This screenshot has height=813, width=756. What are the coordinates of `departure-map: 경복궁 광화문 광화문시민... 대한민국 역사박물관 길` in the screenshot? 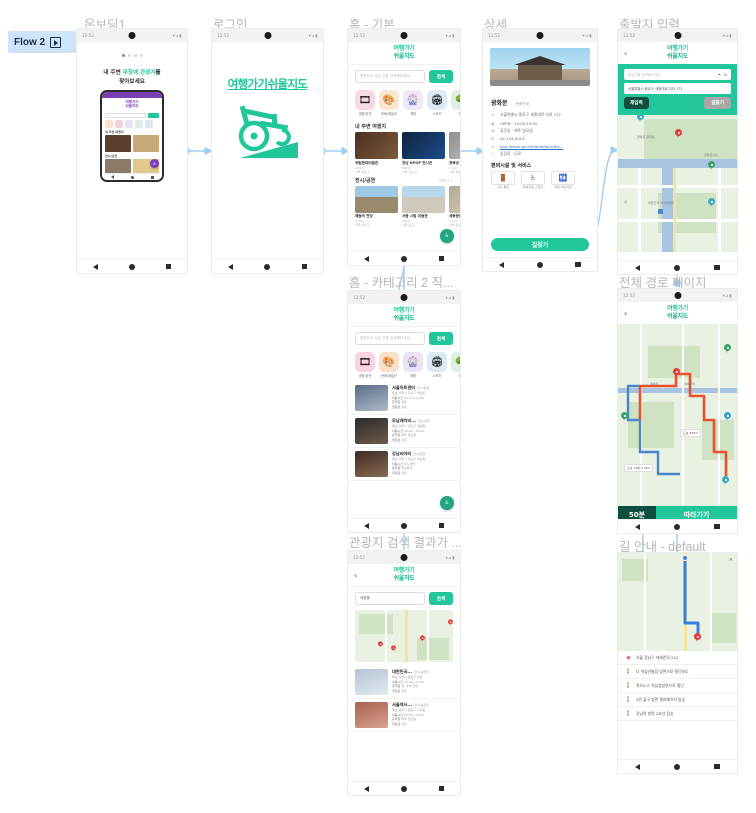 It's located at (677, 183).